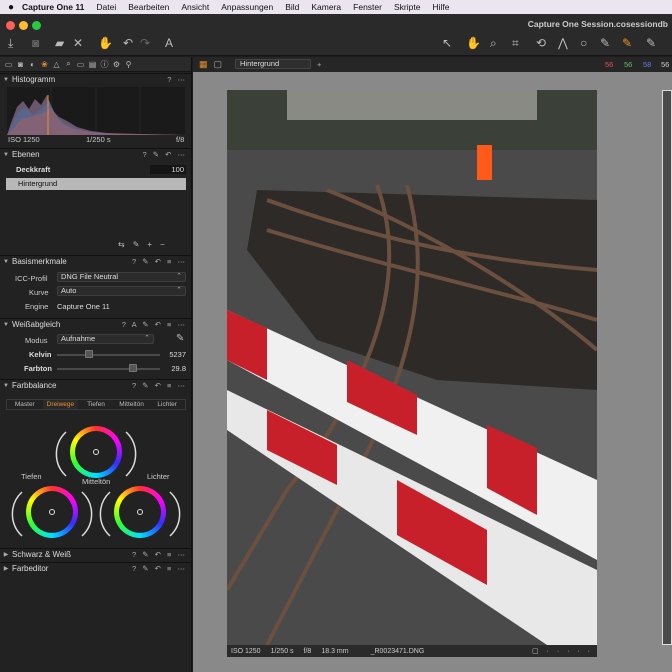 This screenshot has width=672, height=672. What do you see at coordinates (116, 64) in the screenshot?
I see `settings-tab-icon: ⚙` at bounding box center [116, 64].